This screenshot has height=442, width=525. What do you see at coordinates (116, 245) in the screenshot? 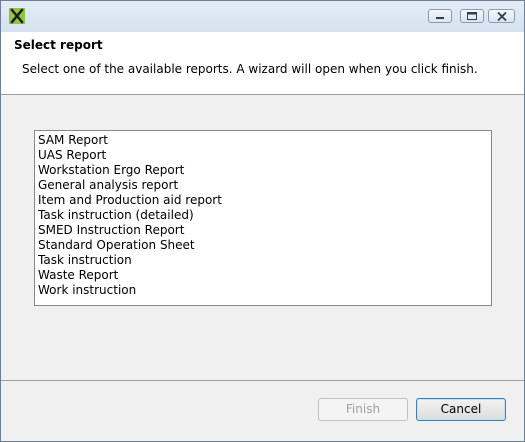
I see `list-item: Standard Operation Sheet` at bounding box center [116, 245].